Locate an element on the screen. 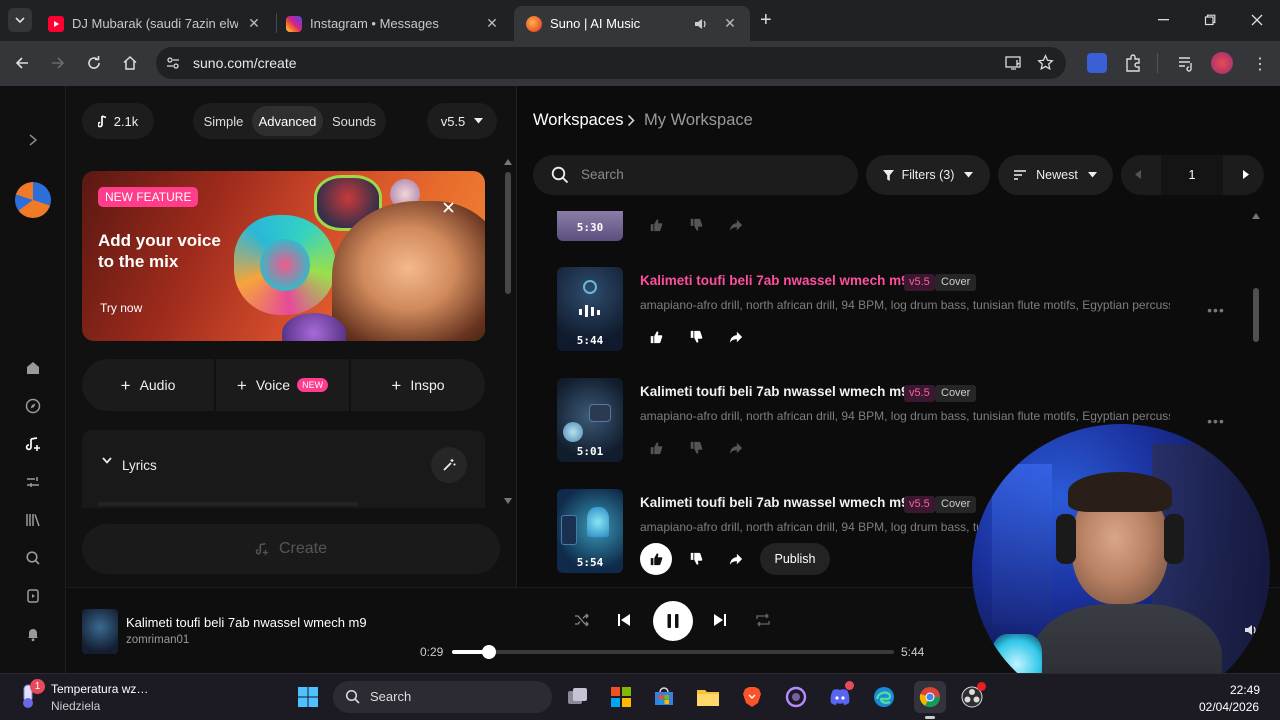 The width and height of the screenshot is (1280, 720). sort-button: Newest is located at coordinates (1055, 175).